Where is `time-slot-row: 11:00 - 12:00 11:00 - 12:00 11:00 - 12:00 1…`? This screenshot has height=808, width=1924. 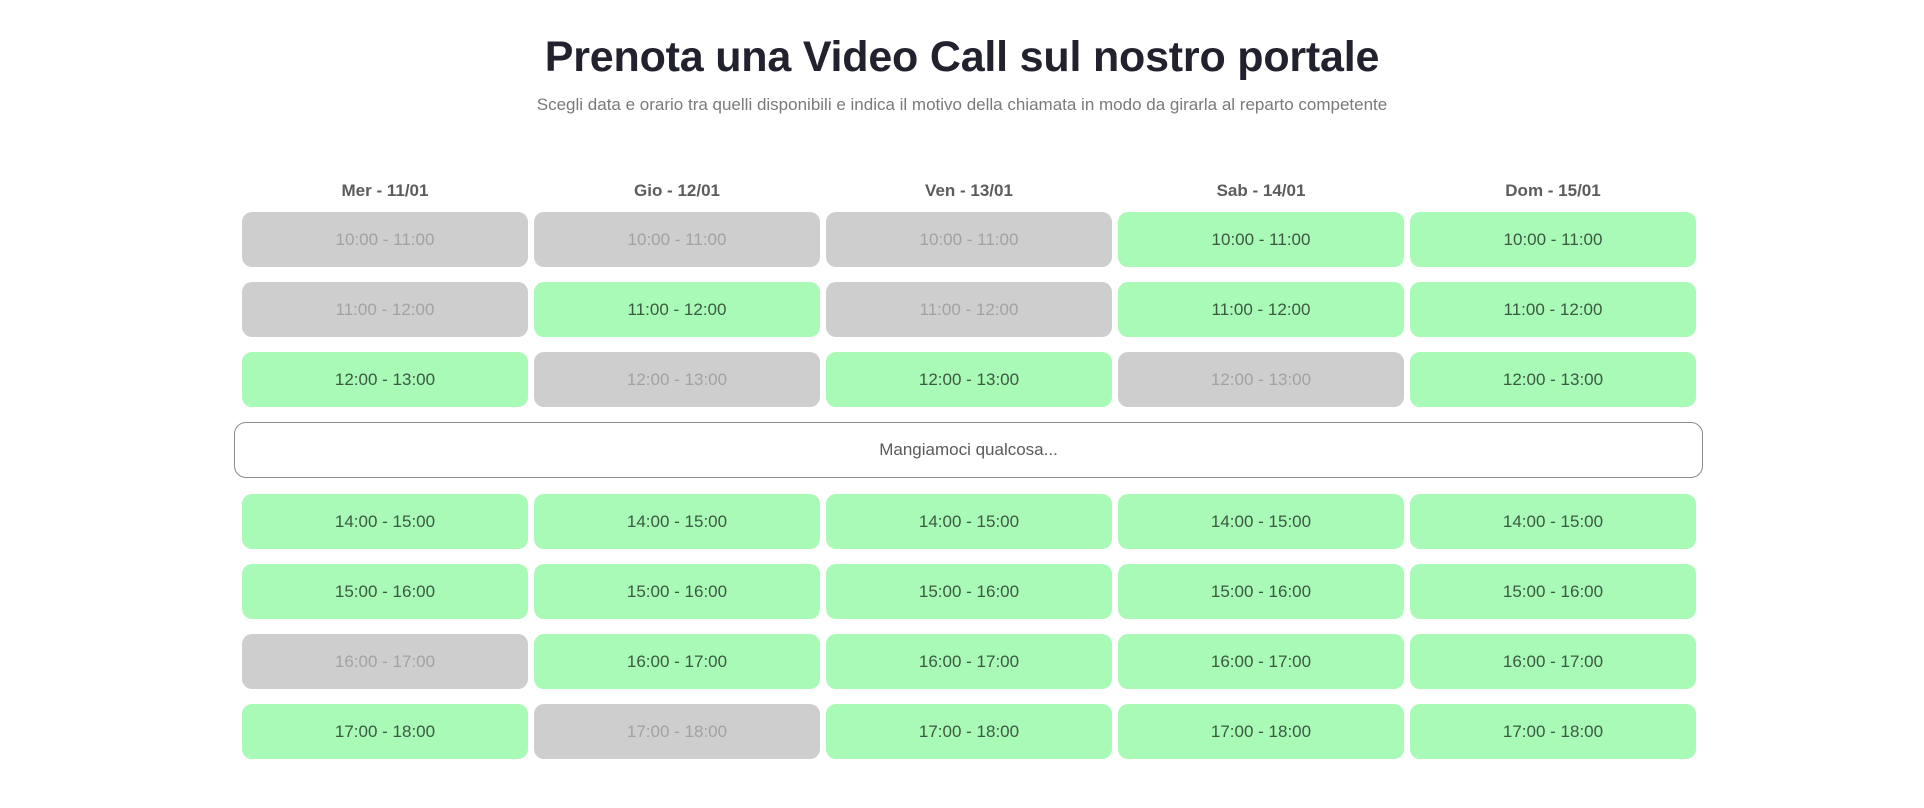
time-slot-row: 11:00 - 12:00 11:00 - 12:00 11:00 - 12:00 1… is located at coordinates (970, 309).